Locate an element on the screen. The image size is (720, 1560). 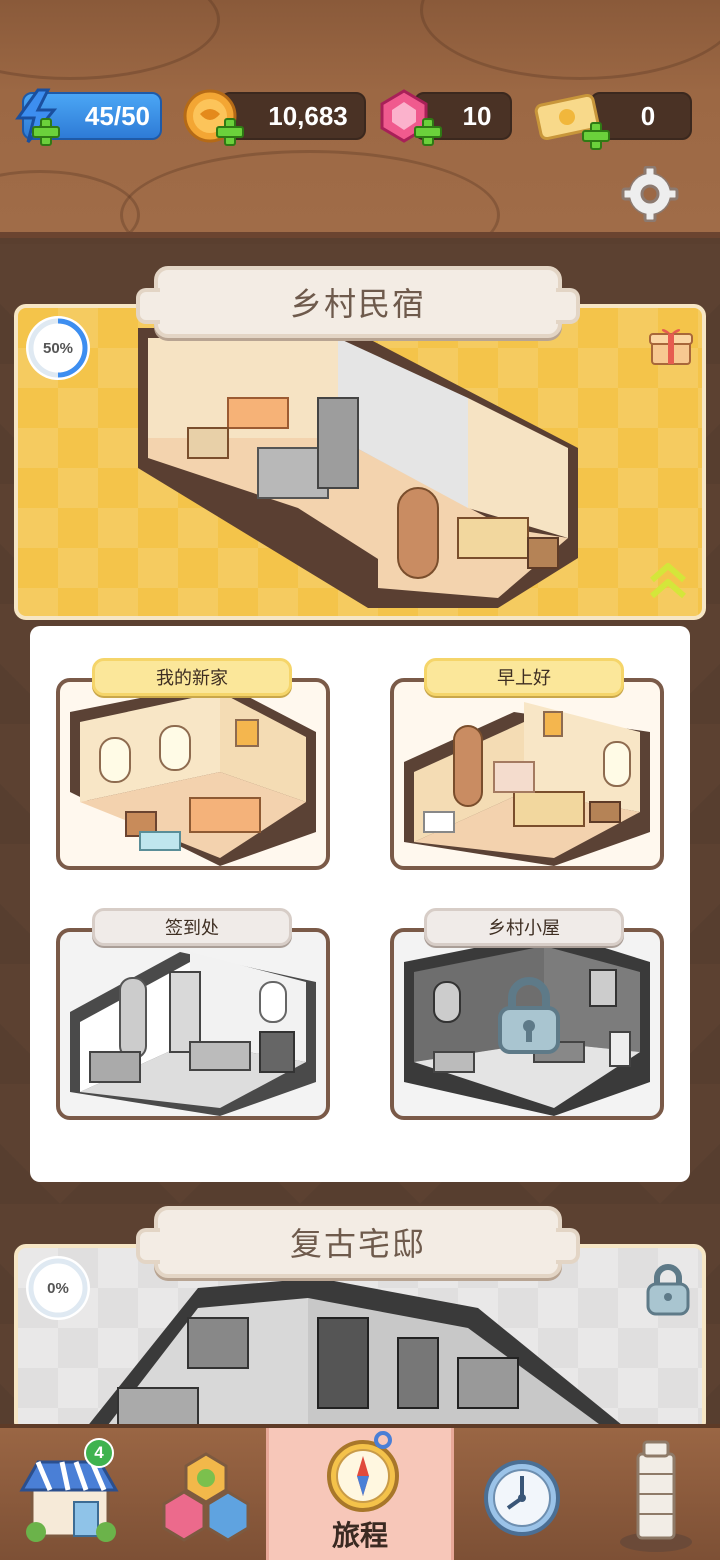
level-label: 乡村小屋 is located at coordinates (524, 927).